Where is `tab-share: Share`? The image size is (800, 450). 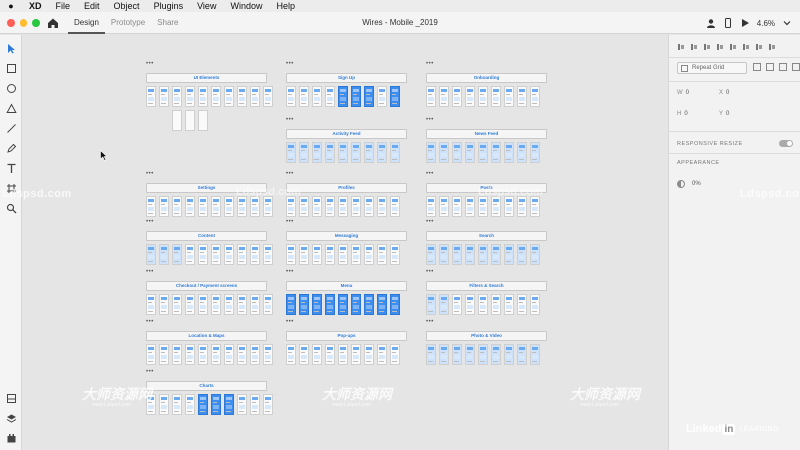 tab-share: Share is located at coordinates (167, 23).